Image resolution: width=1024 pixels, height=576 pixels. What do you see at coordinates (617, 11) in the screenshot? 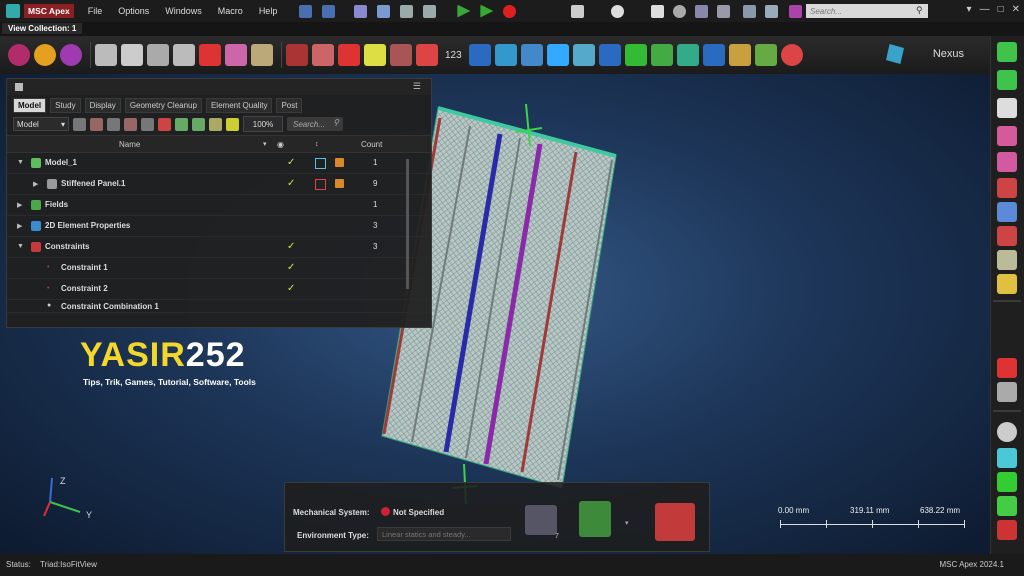
I see `screenshot-icon` at bounding box center [617, 11].